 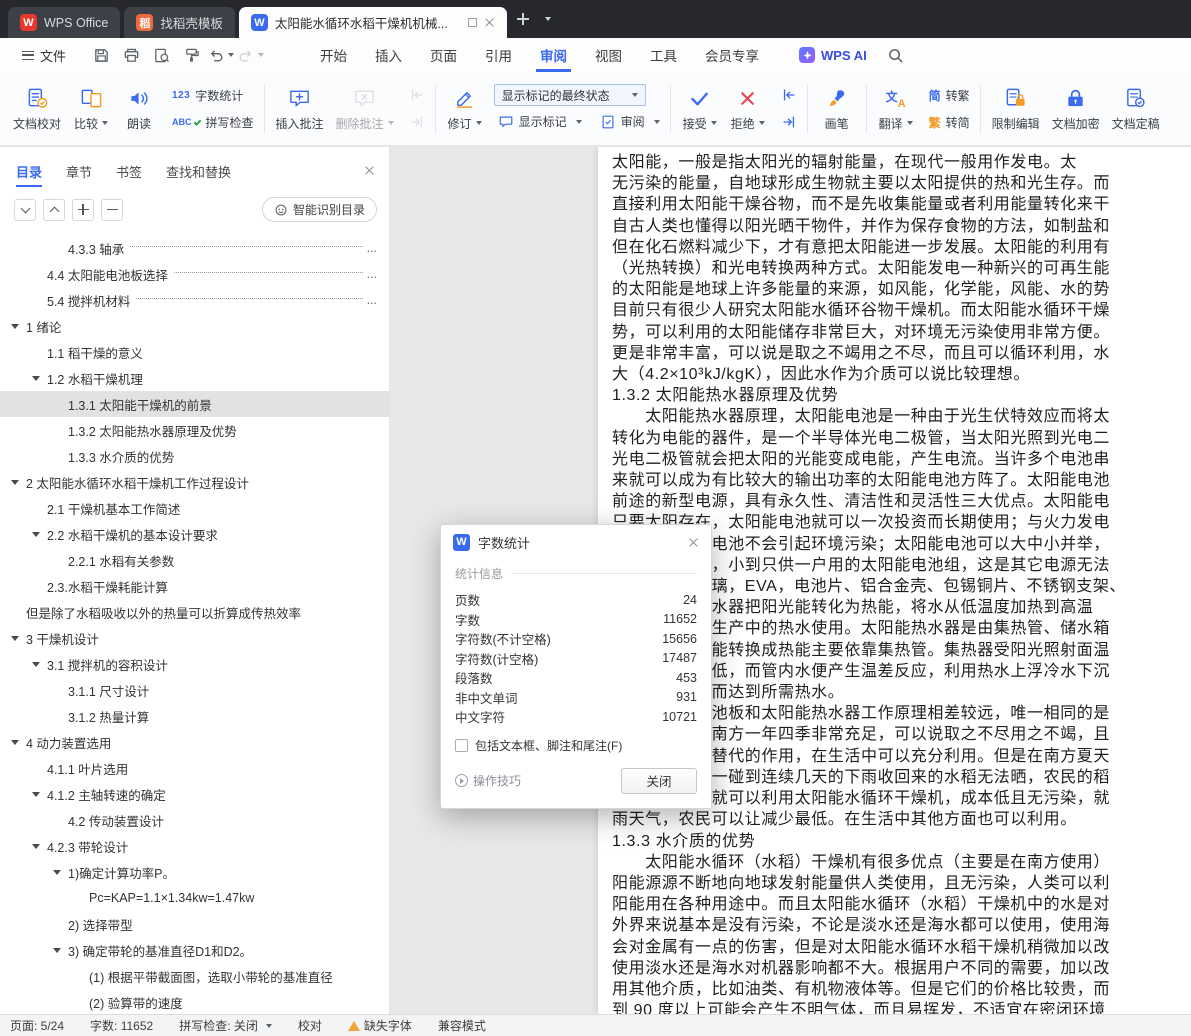 I want to click on toc-item: 3.1.2 热量计算, so click(x=194, y=716).